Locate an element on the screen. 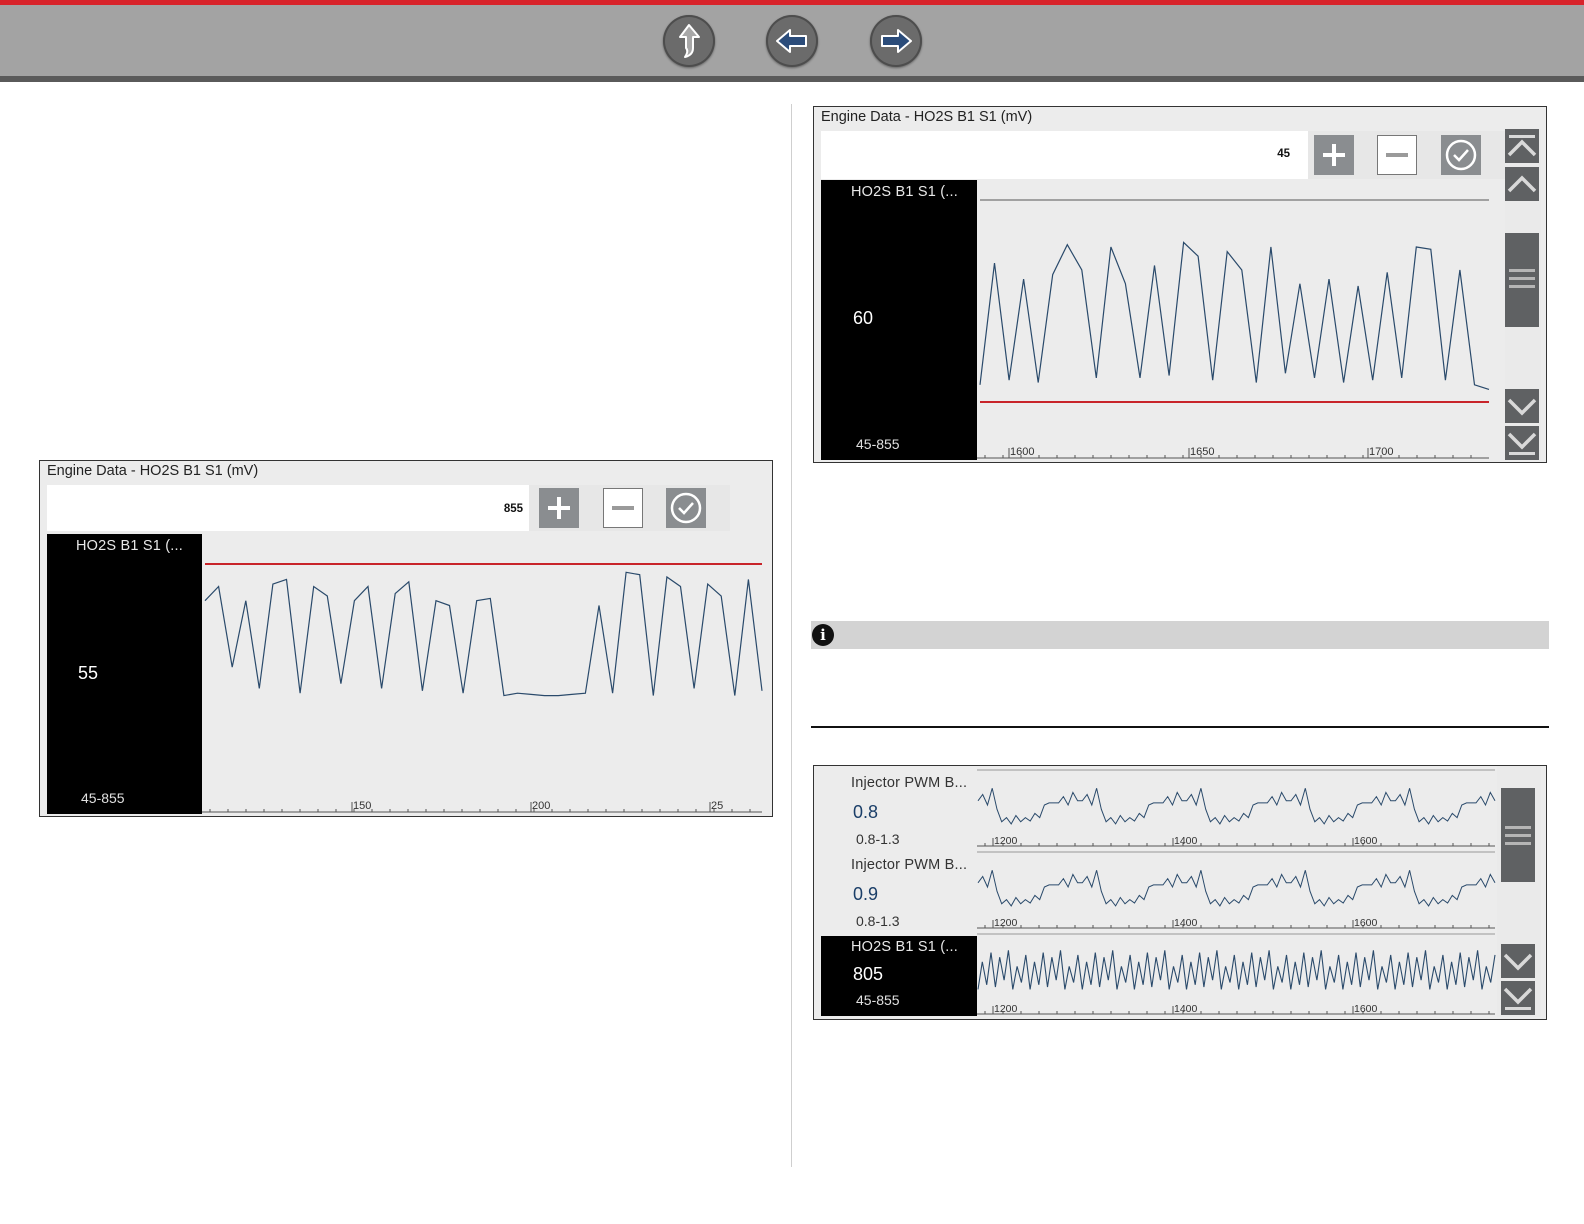 The width and height of the screenshot is (1584, 1224). x-tick-label: 150 is located at coordinates (362, 806).